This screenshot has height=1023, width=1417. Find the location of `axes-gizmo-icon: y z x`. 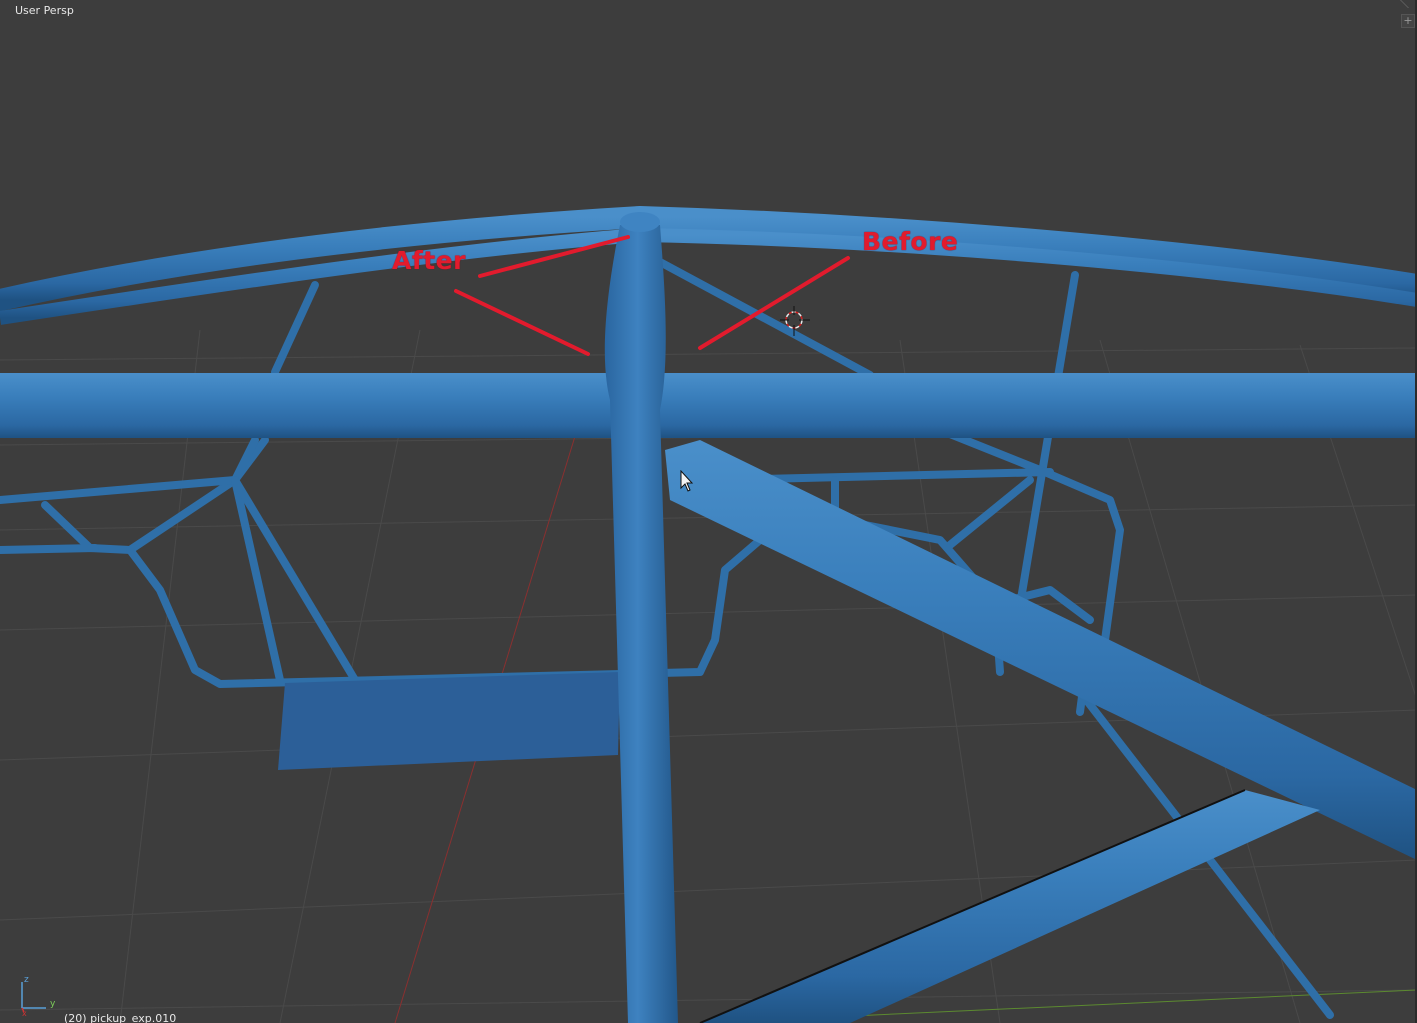

axes-gizmo-icon: y z x is located at coordinates (36, 996).